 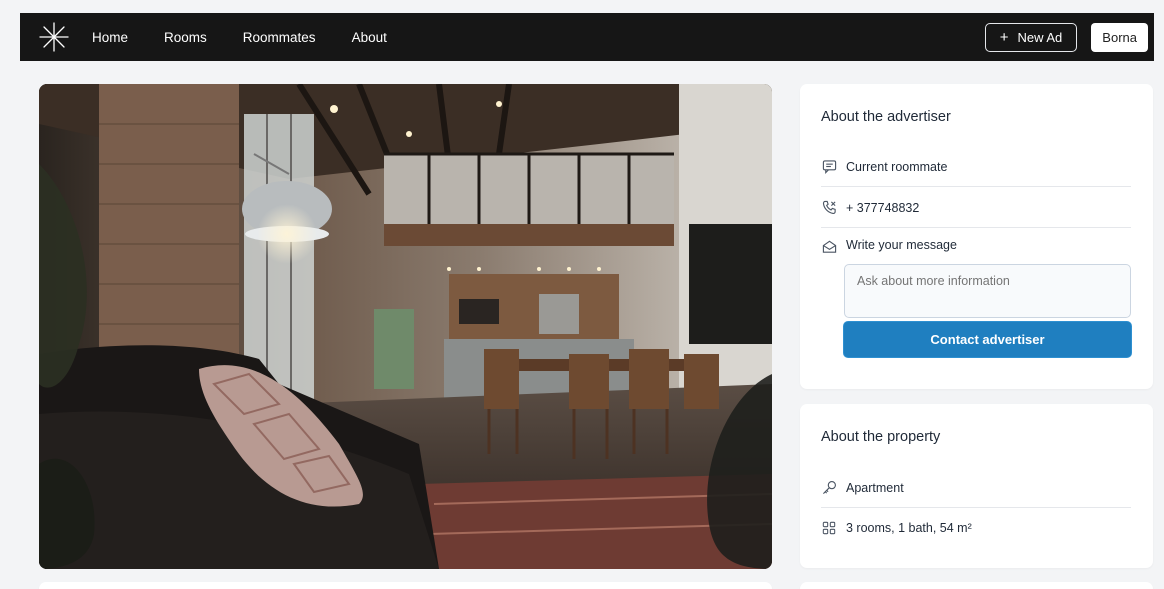 What do you see at coordinates (882, 208) in the screenshot?
I see `advertiser-phone: + 377748832` at bounding box center [882, 208].